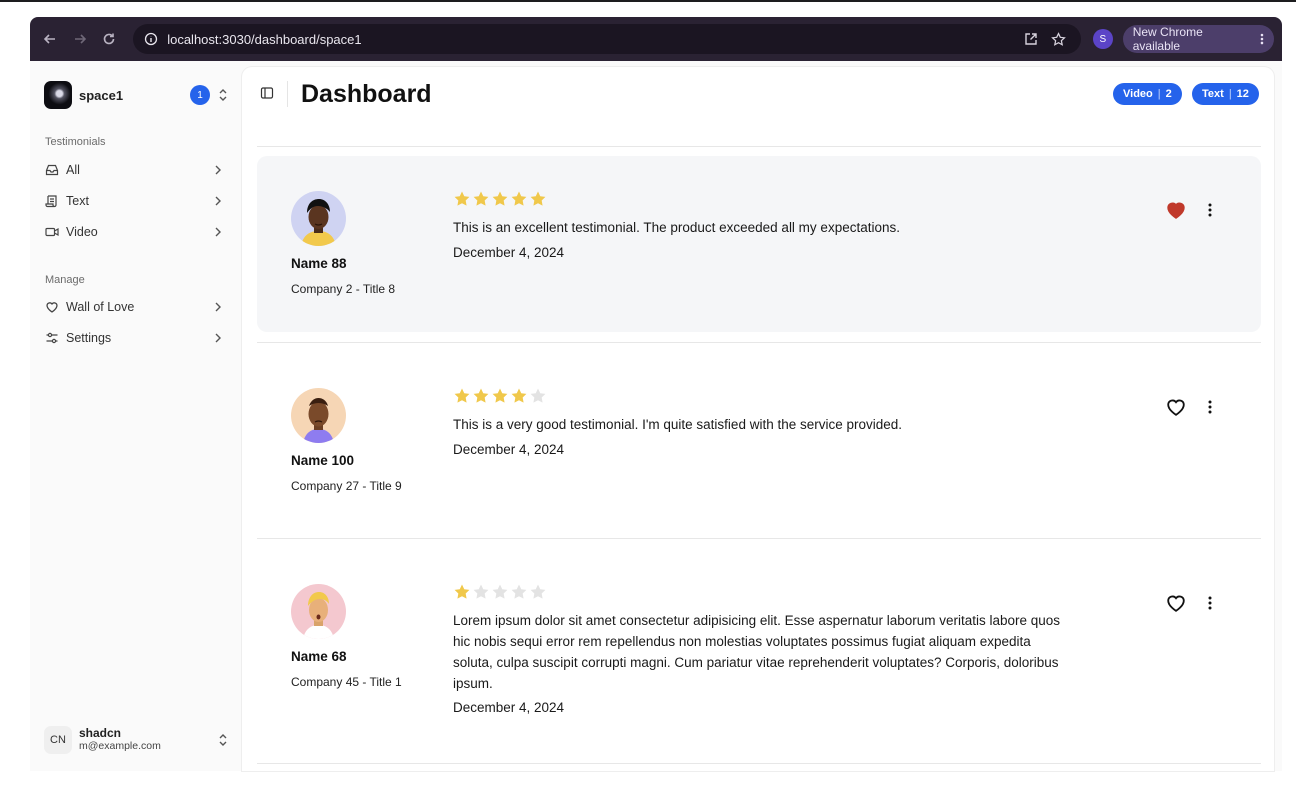 The height and width of the screenshot is (788, 1296). What do you see at coordinates (89, 338) in the screenshot?
I see `sidebar-item-label: Settings` at bounding box center [89, 338].